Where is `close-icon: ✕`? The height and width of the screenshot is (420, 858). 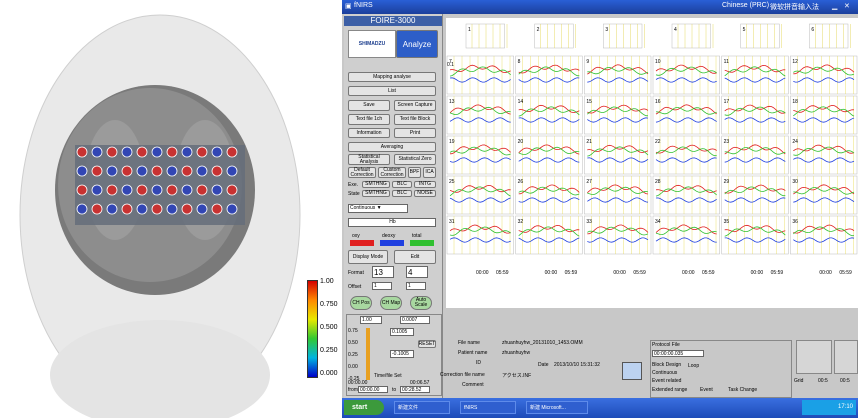 close-icon: ✕ is located at coordinates (847, 6).